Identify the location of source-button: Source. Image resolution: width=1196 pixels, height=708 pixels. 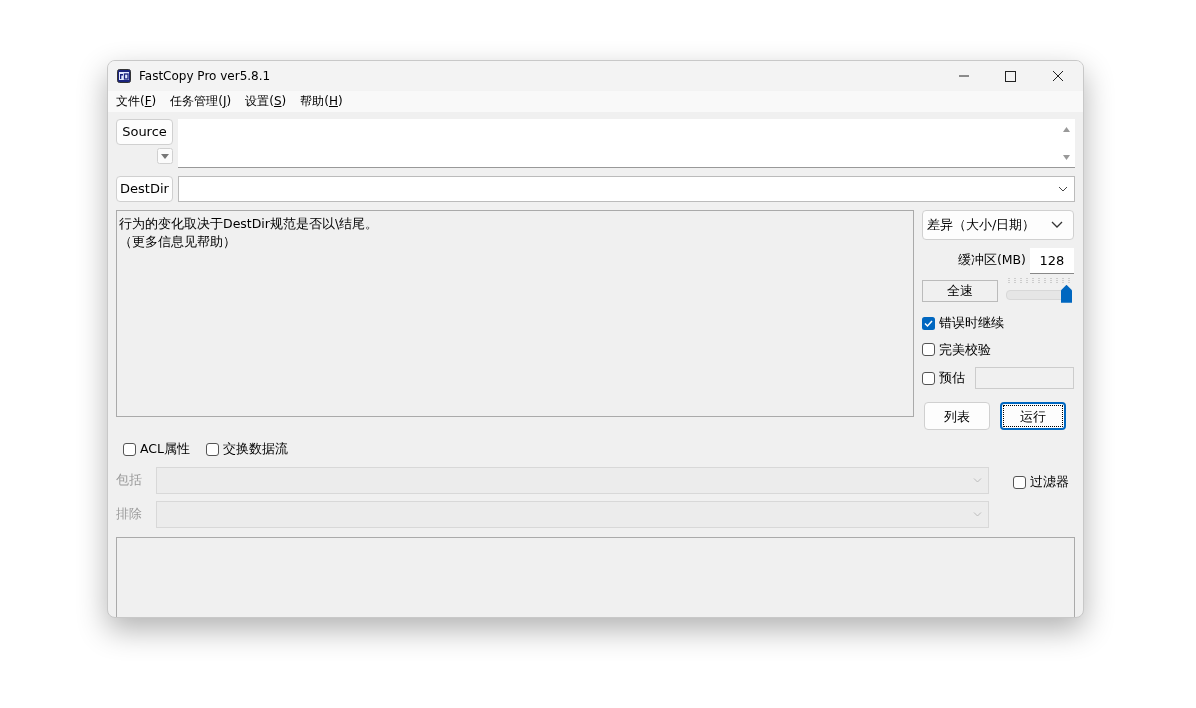
(144, 131).